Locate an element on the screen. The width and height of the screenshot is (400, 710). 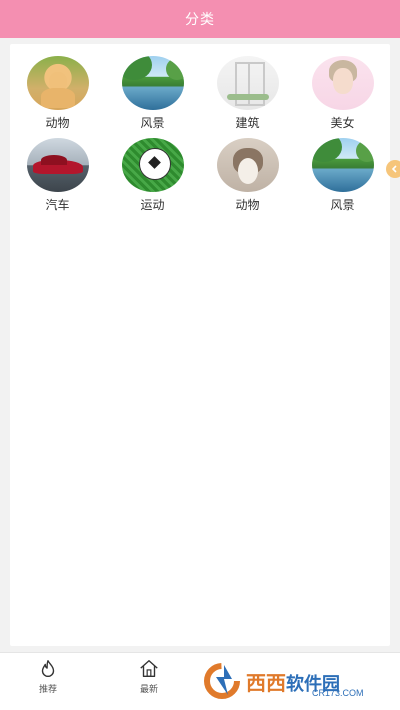
soccer-thumbnail is located at coordinates (152, 165).